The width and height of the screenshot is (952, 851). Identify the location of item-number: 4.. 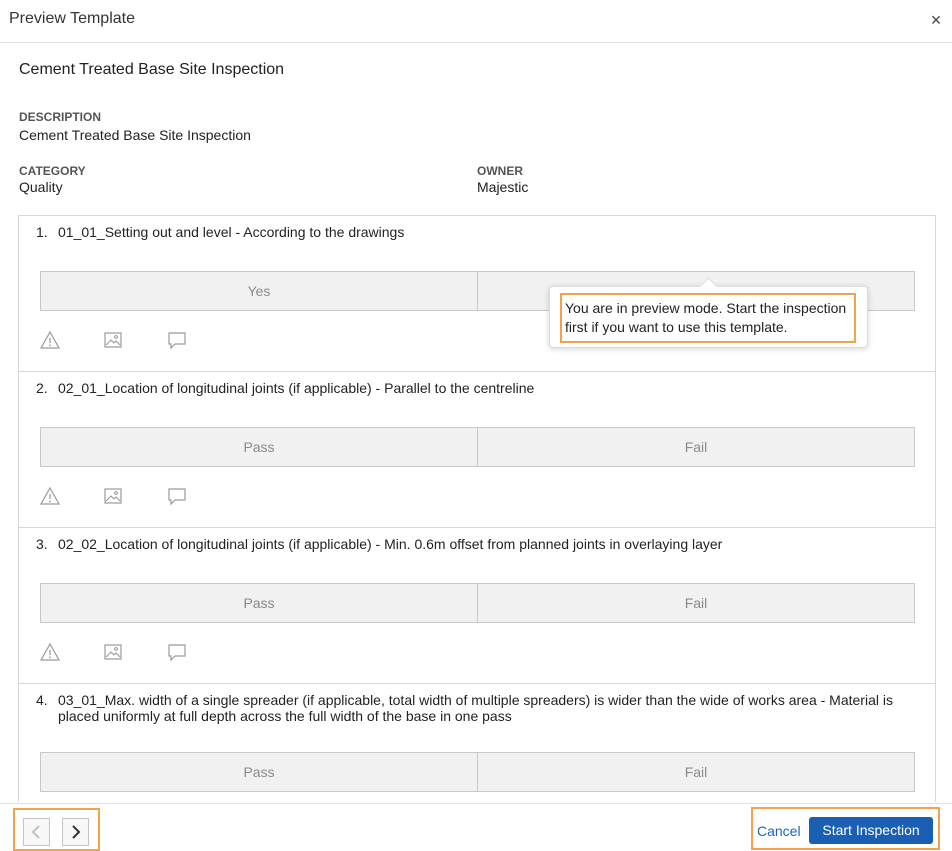
(42, 700).